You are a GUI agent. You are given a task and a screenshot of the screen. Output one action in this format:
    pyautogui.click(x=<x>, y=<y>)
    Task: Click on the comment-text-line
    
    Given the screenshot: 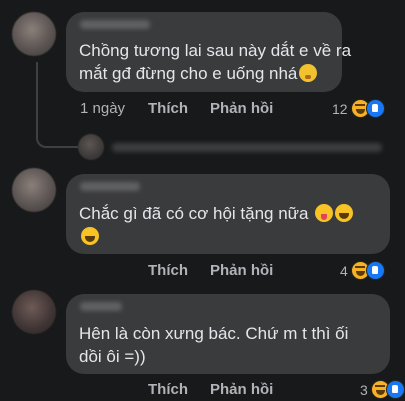 What is the action you would take?
    pyautogui.click(x=89, y=237)
    